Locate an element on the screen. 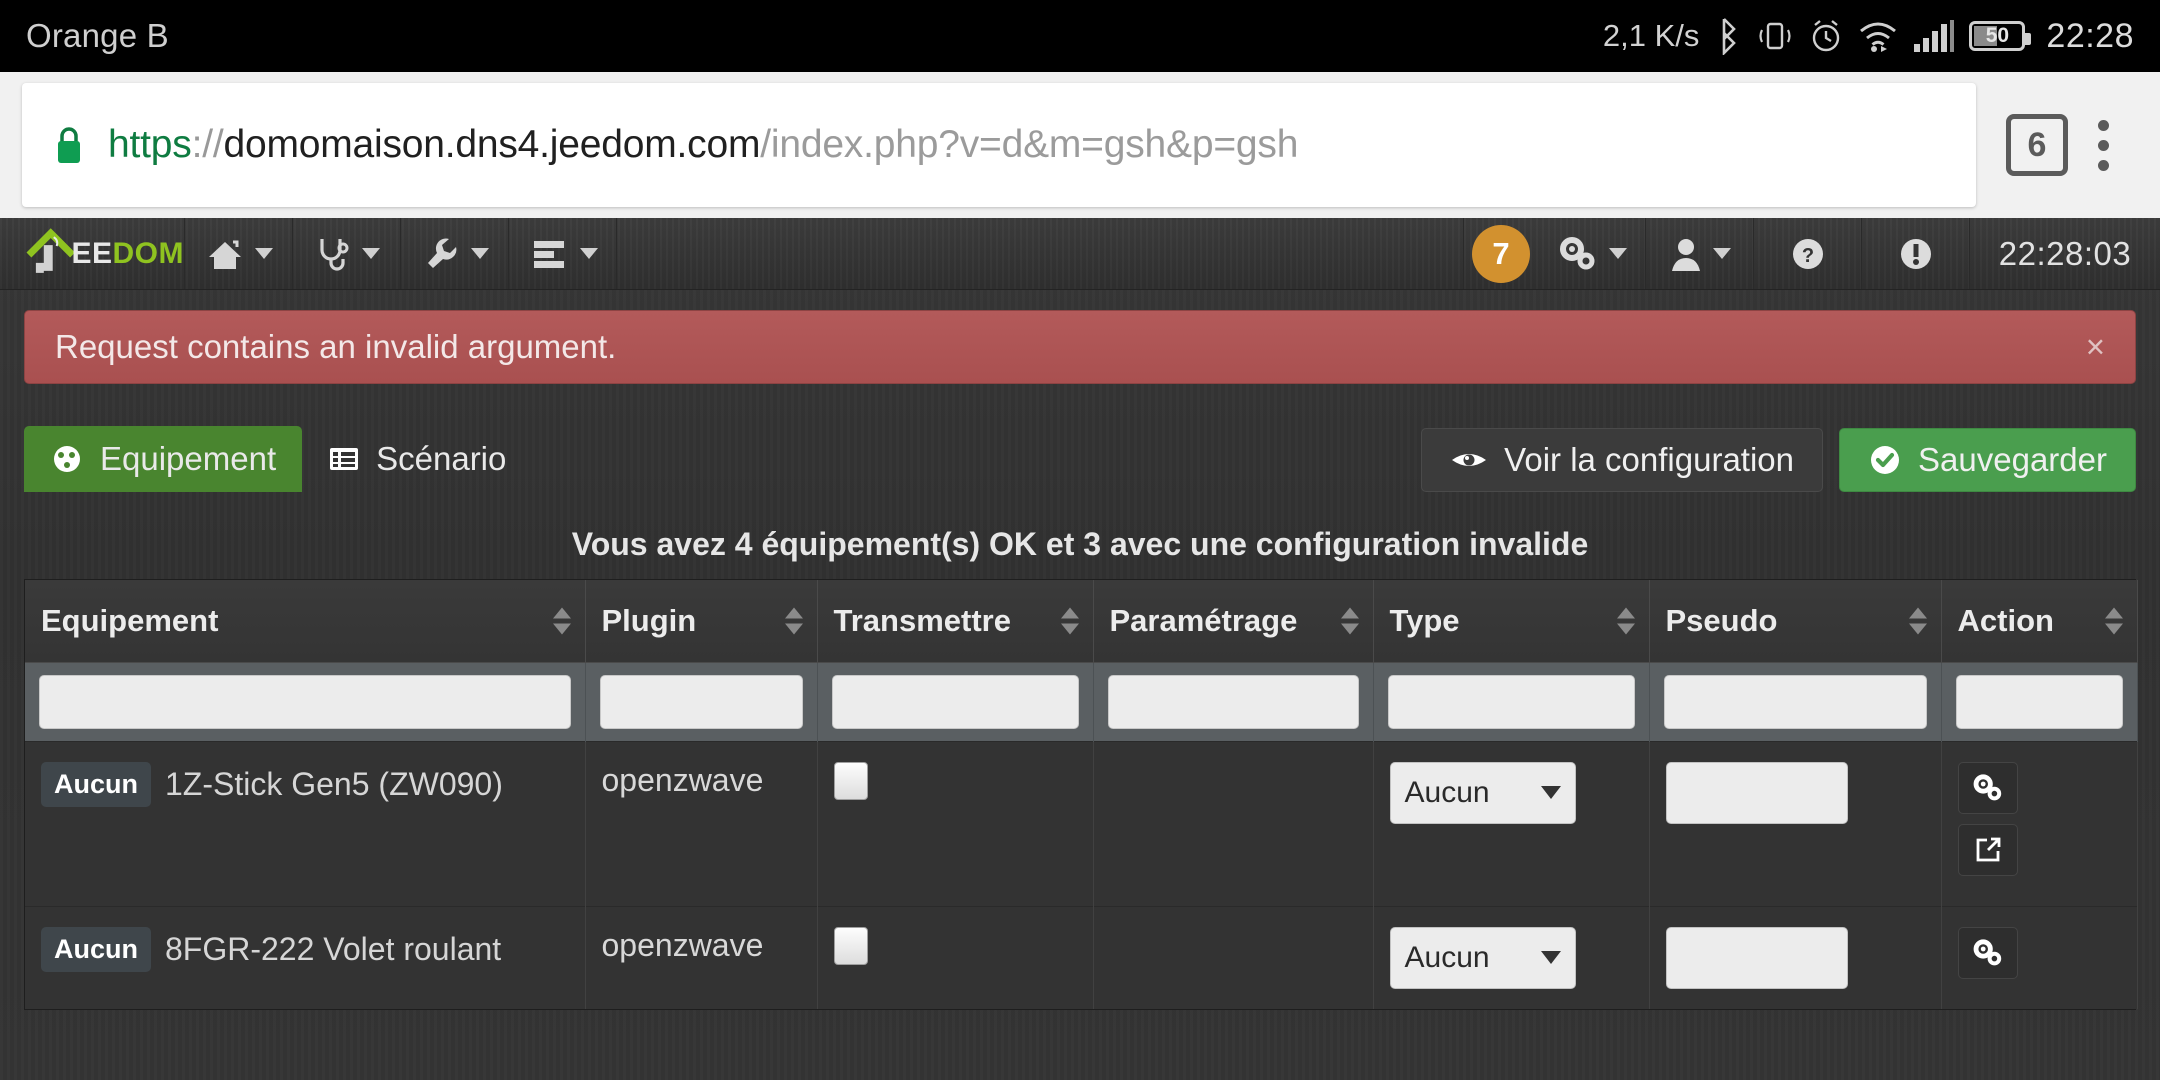  battery-icon: 50 is located at coordinates (2000, 36).